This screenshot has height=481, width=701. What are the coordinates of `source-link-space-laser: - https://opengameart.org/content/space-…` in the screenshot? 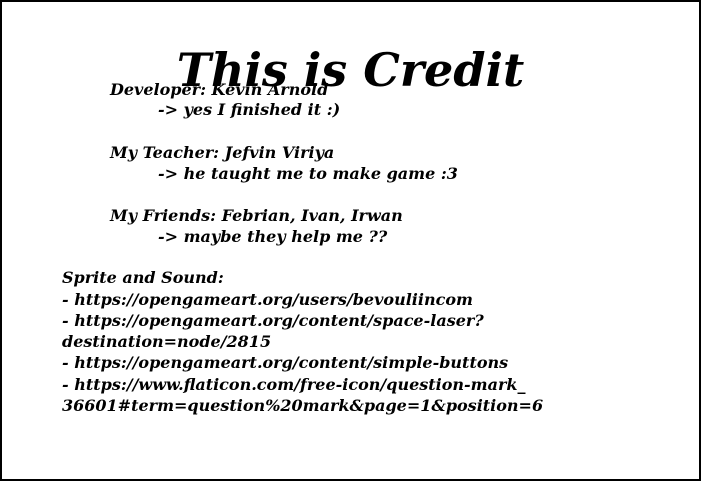 It's located at (273, 320).